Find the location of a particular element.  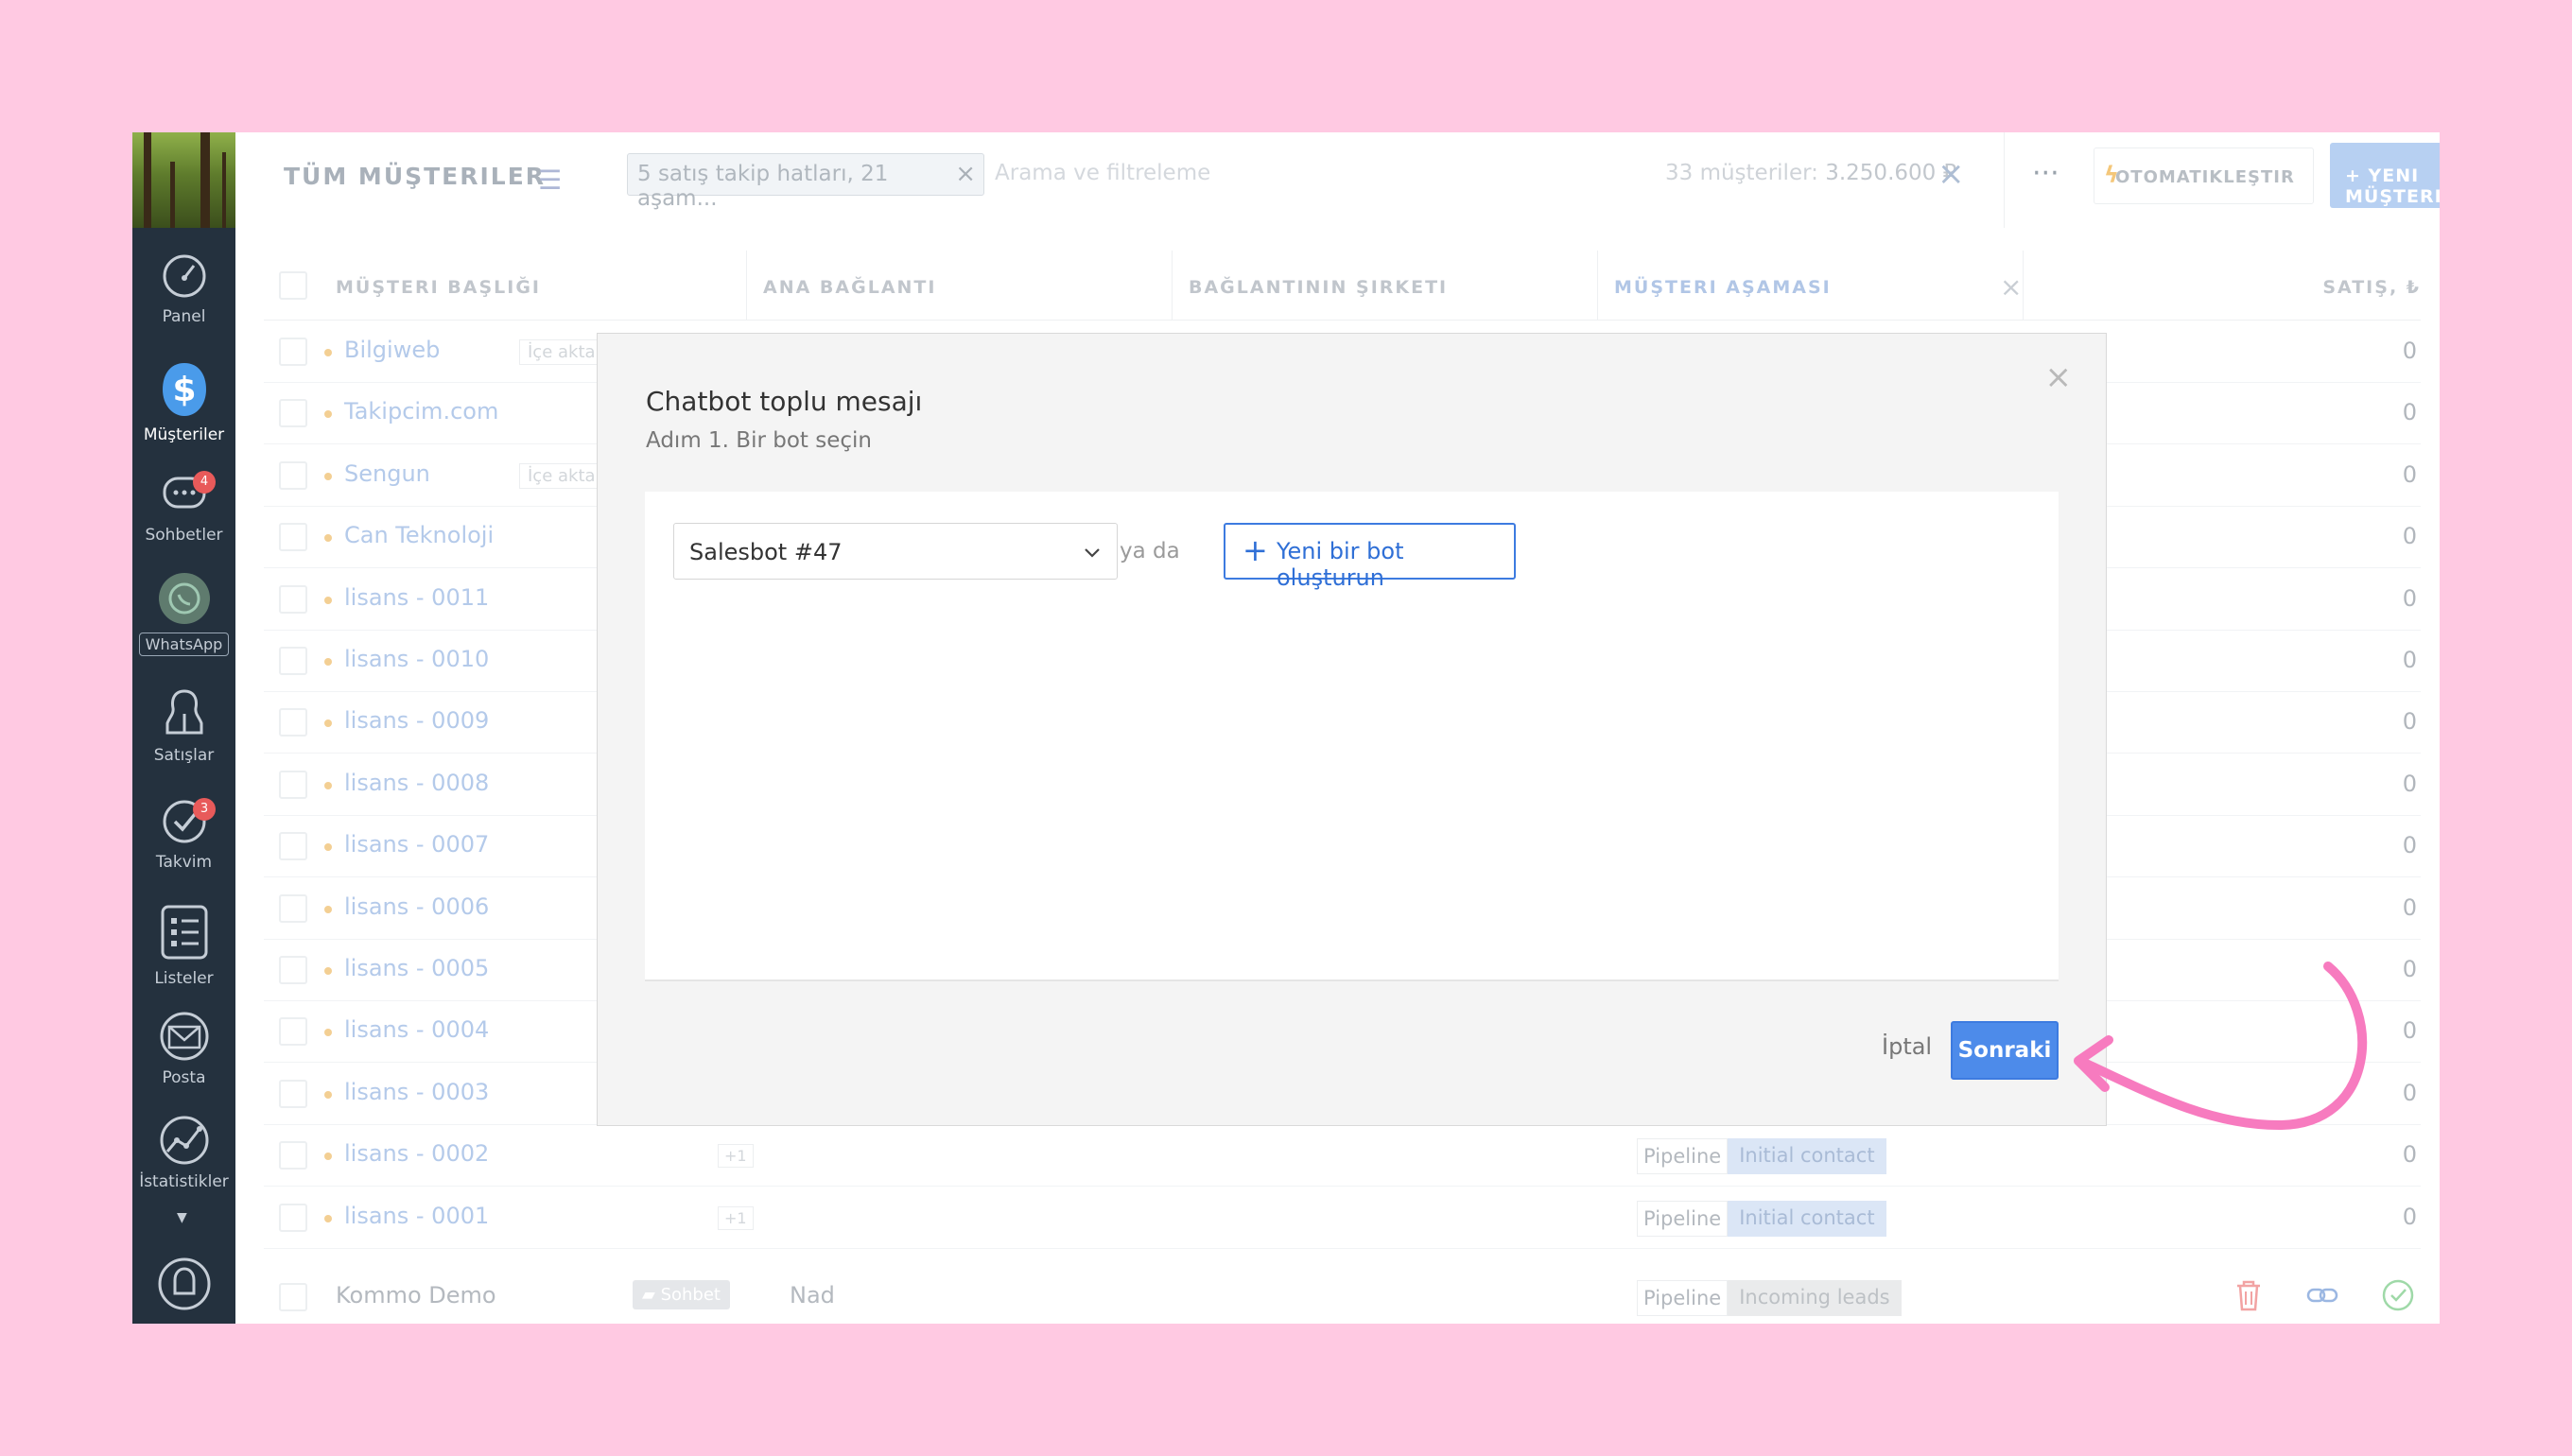

sidebar-item-panel: Panel is located at coordinates (183, 289).